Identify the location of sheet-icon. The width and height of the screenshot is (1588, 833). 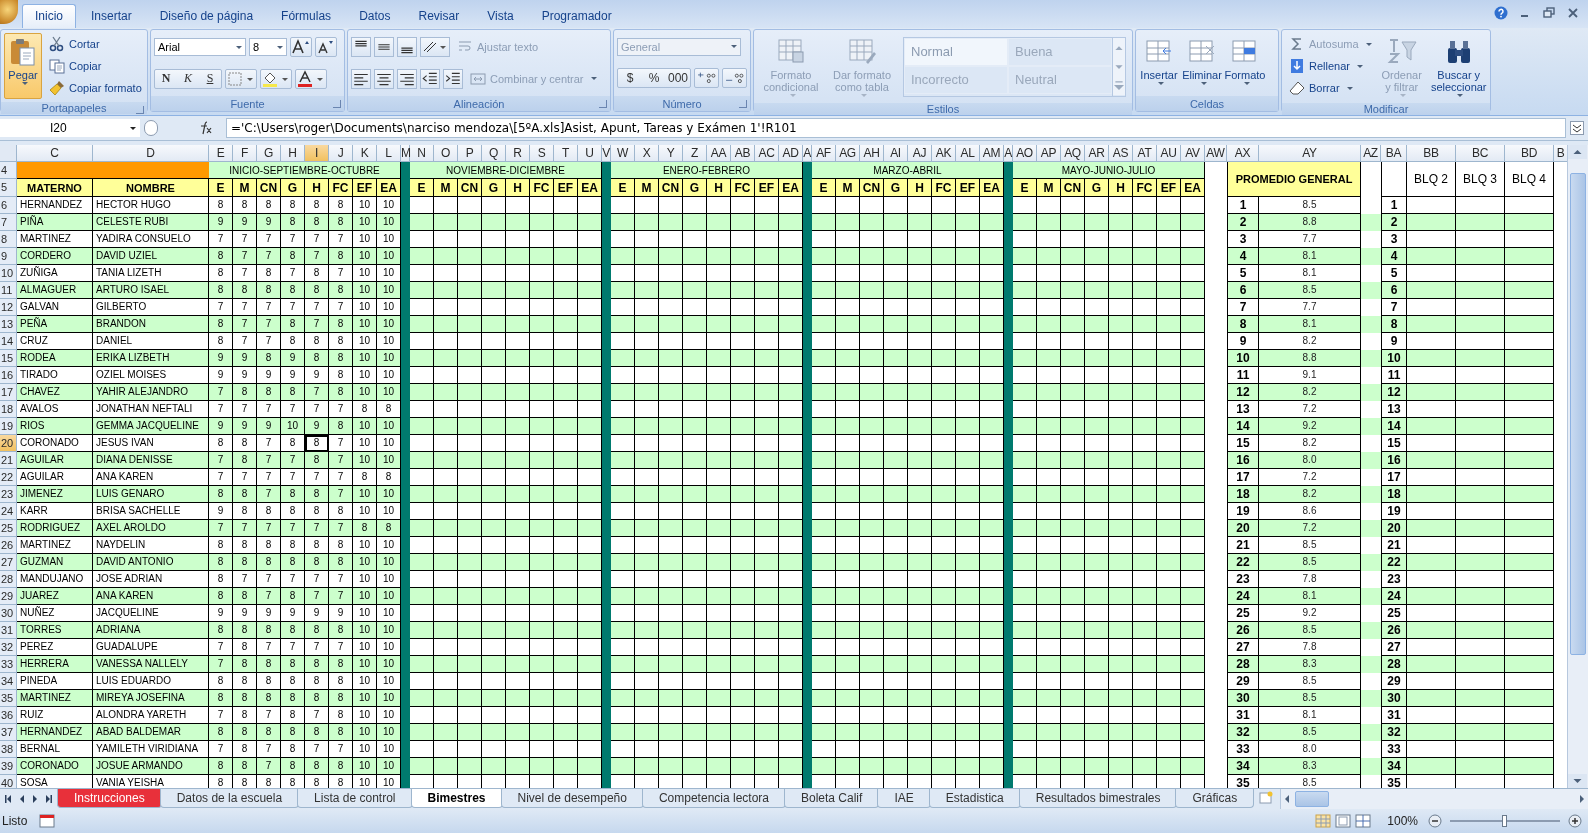
(47, 821).